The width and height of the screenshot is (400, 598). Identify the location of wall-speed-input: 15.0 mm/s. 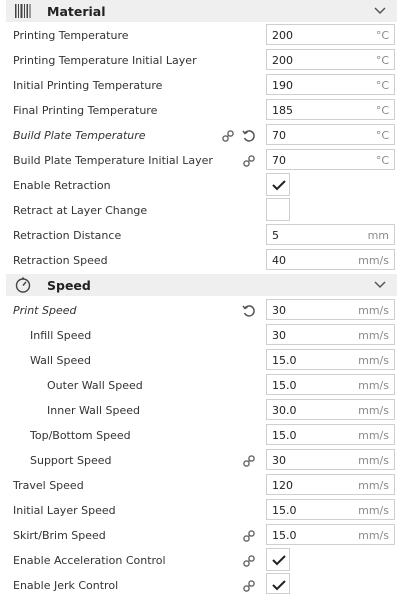
(330, 359).